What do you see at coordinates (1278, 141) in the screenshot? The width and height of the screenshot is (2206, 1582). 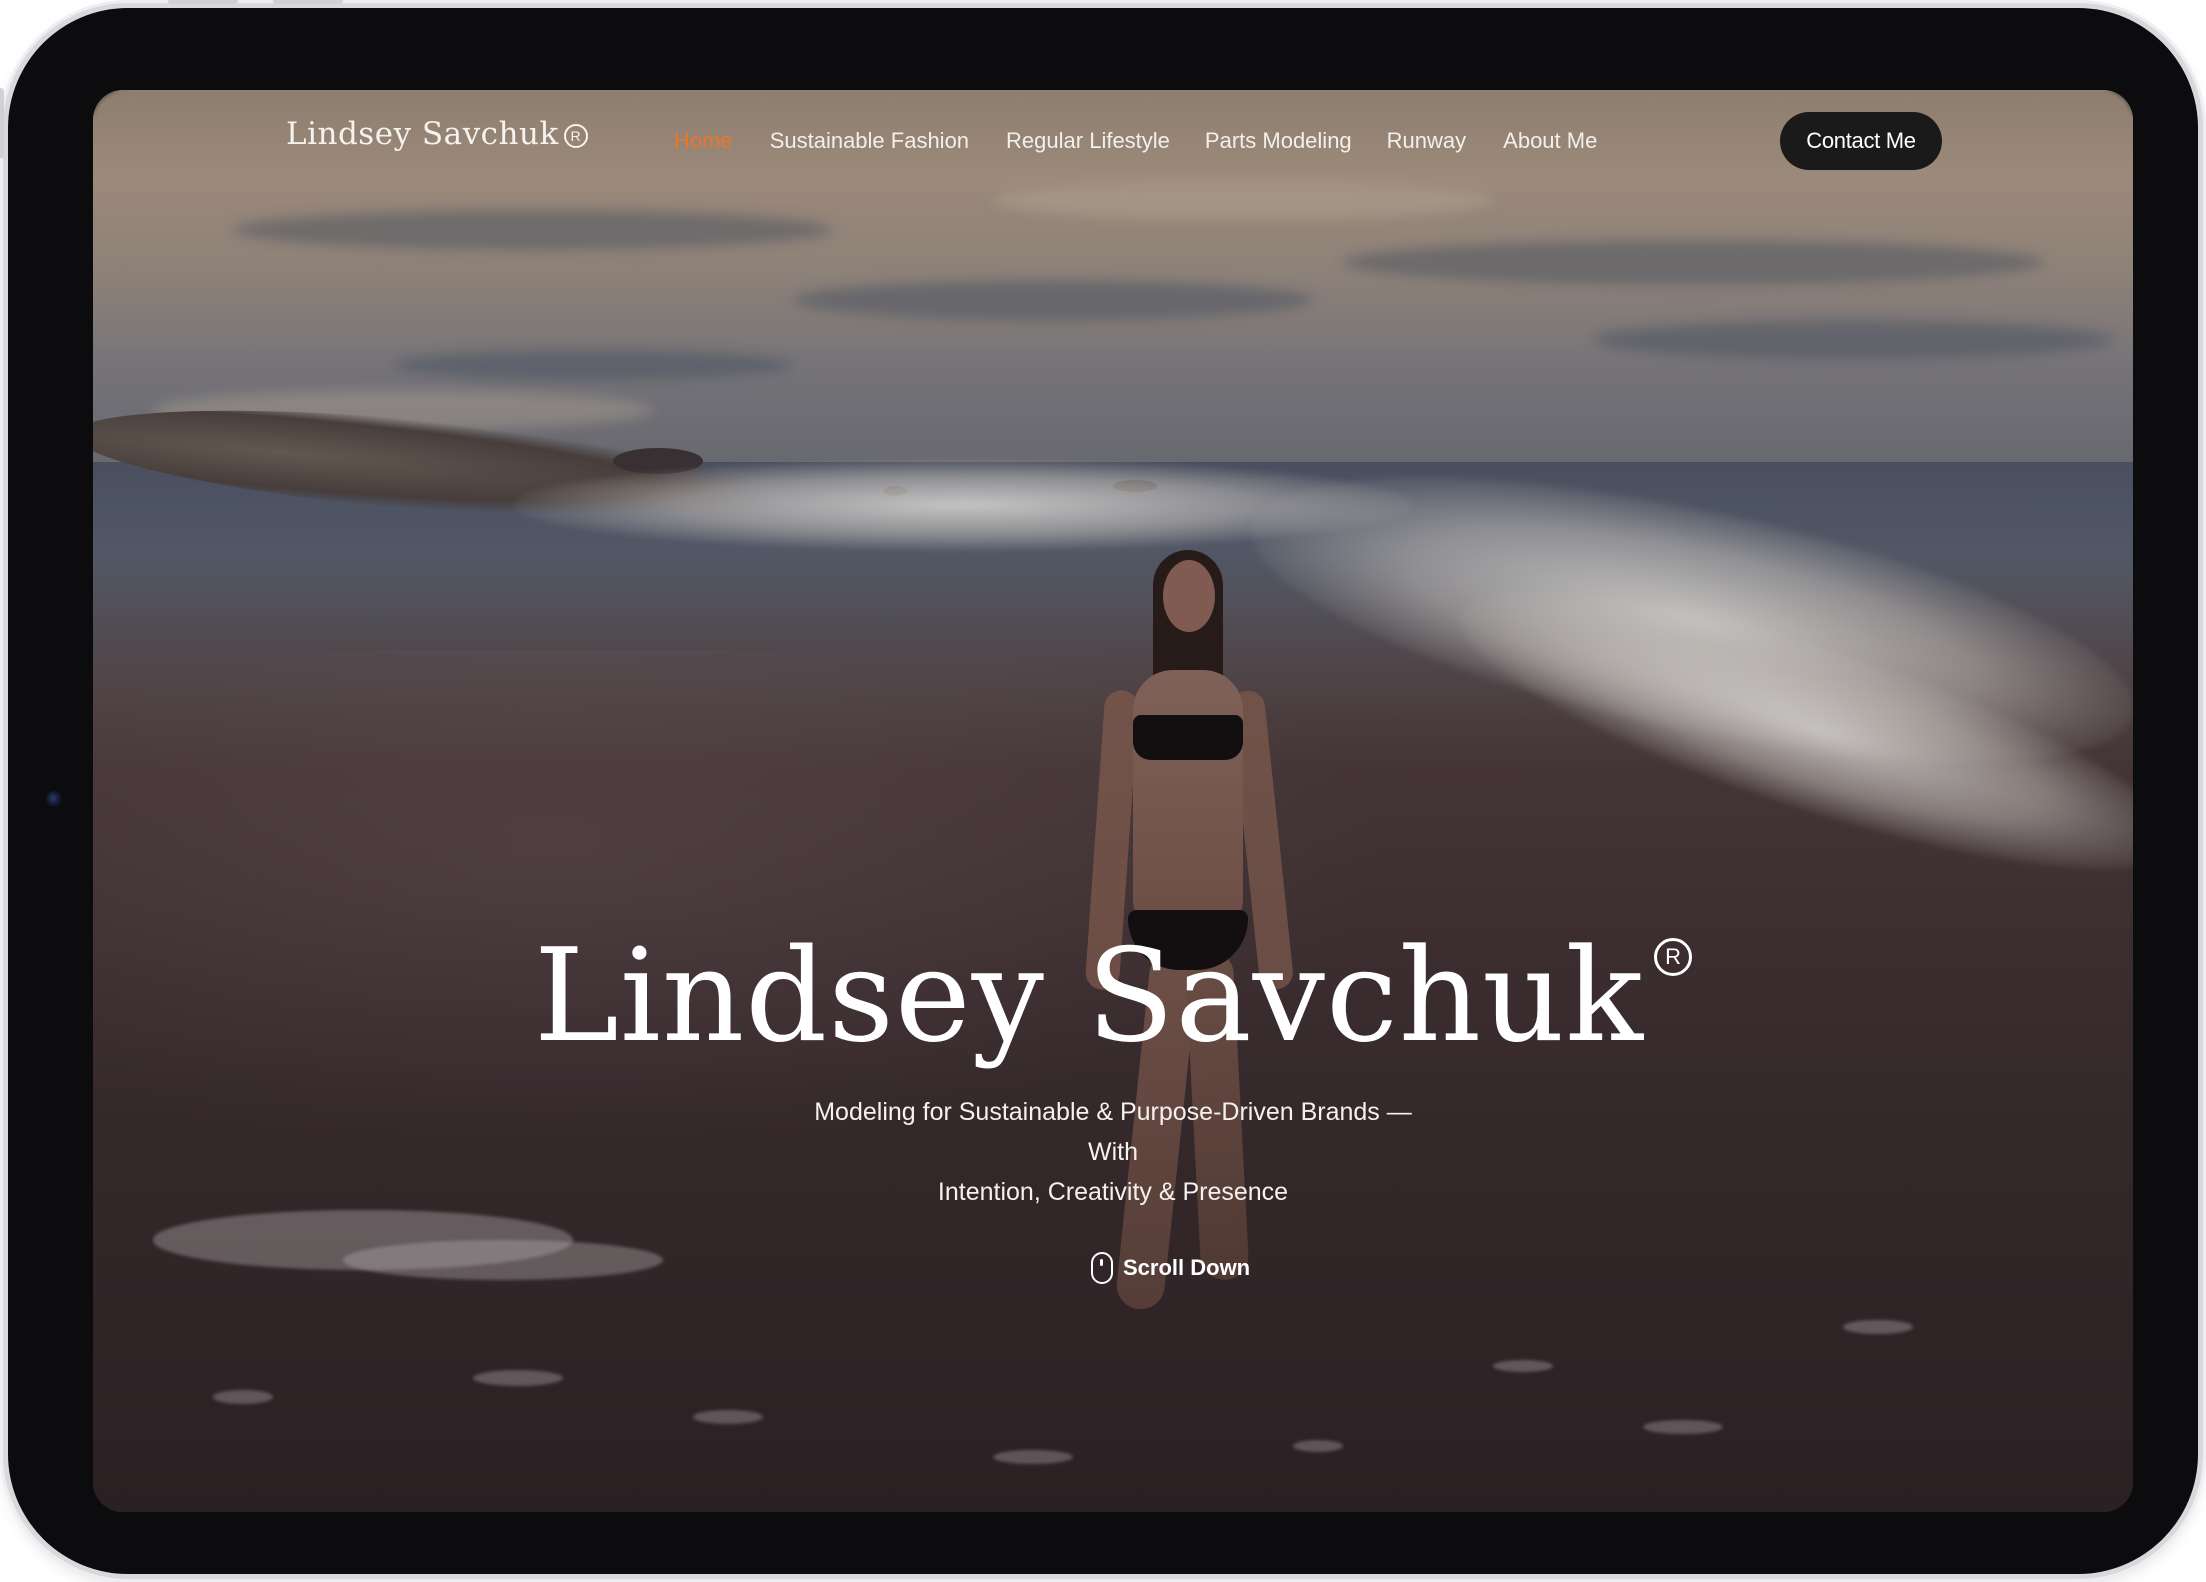 I see `nav-item-parts-modeling: Parts Modeling` at bounding box center [1278, 141].